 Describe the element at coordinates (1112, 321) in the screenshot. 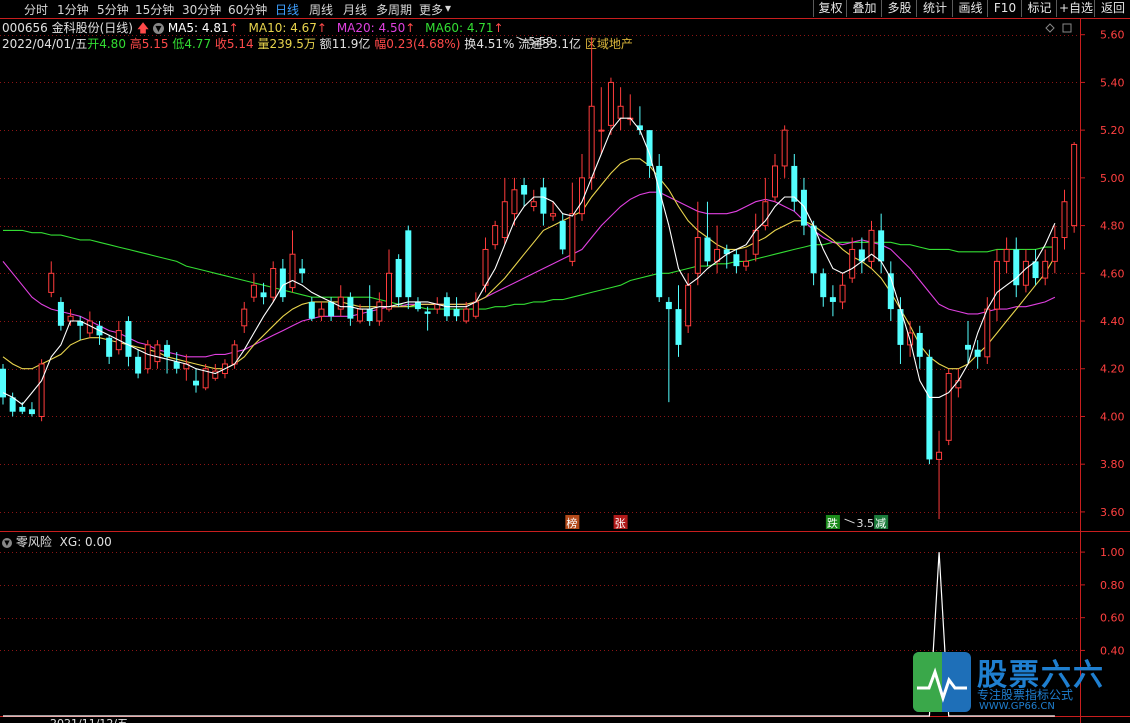

I see `y-tick-label: 4.40` at that location.